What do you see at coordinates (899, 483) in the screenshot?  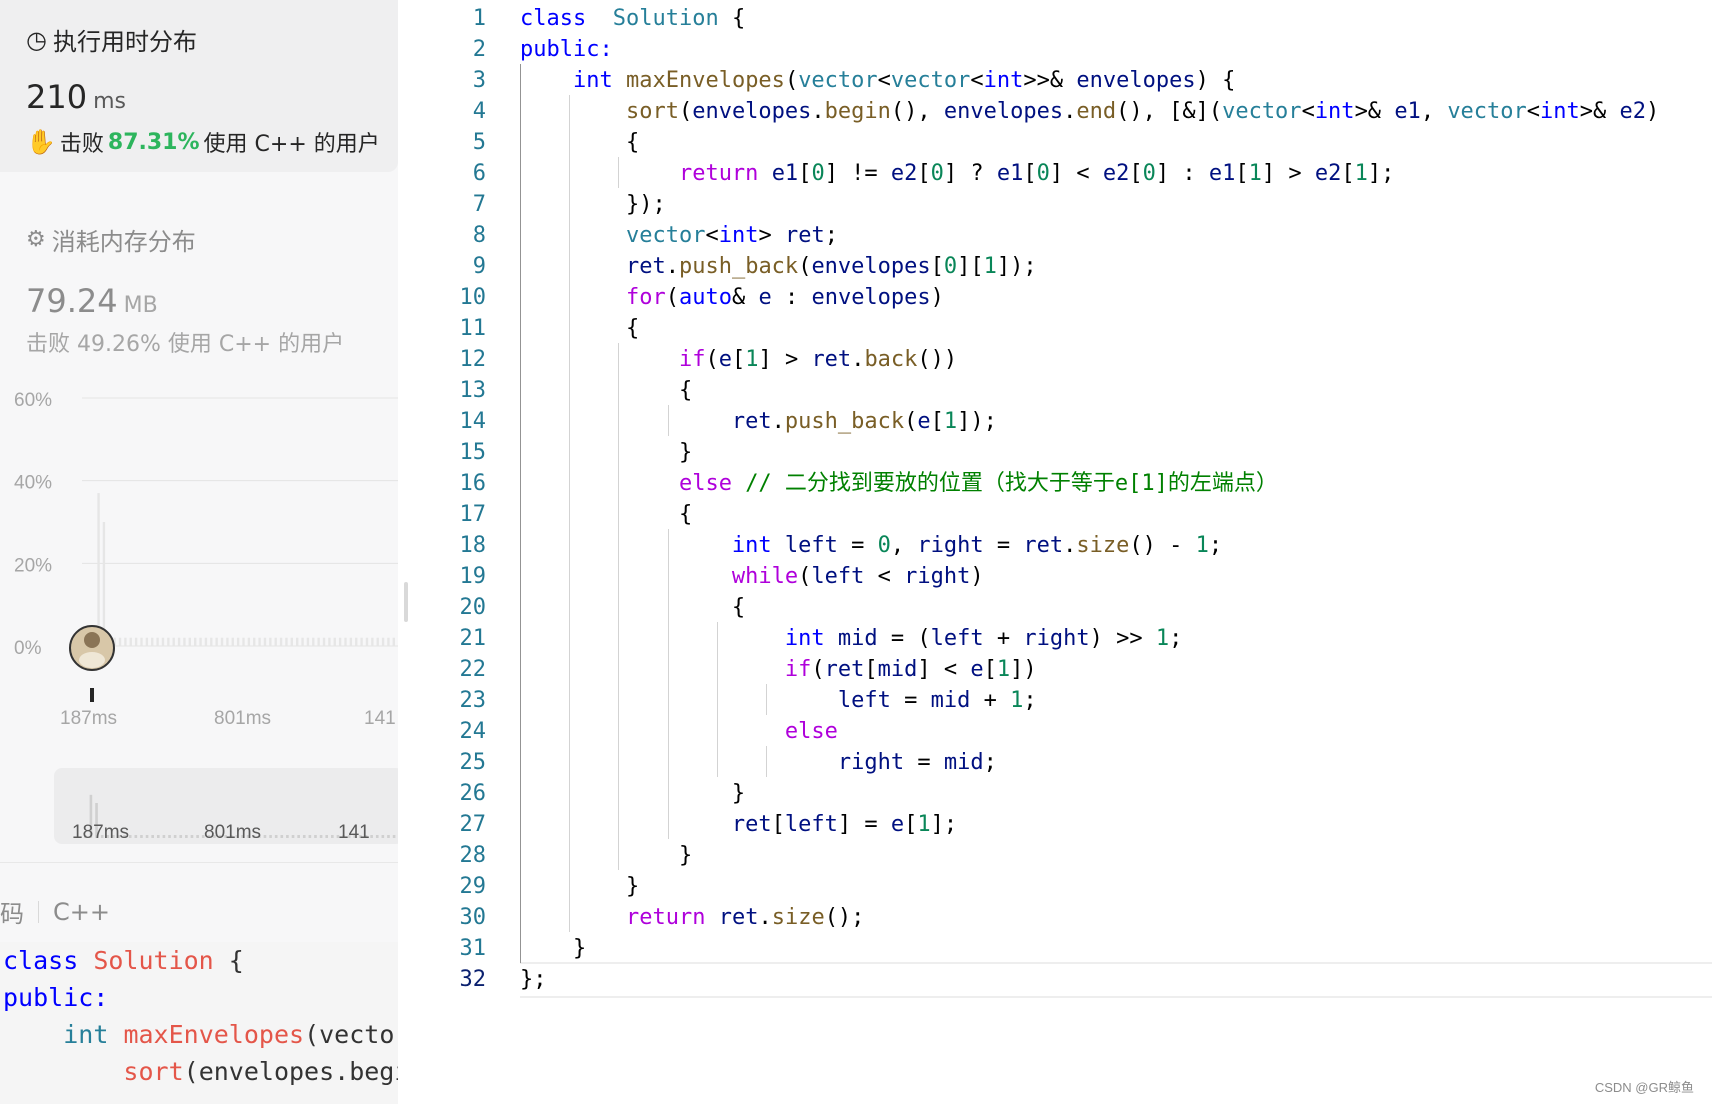 I see `code-text: else // 二分找到要放的位置（找大于等于e[1]的左端点）` at bounding box center [899, 483].